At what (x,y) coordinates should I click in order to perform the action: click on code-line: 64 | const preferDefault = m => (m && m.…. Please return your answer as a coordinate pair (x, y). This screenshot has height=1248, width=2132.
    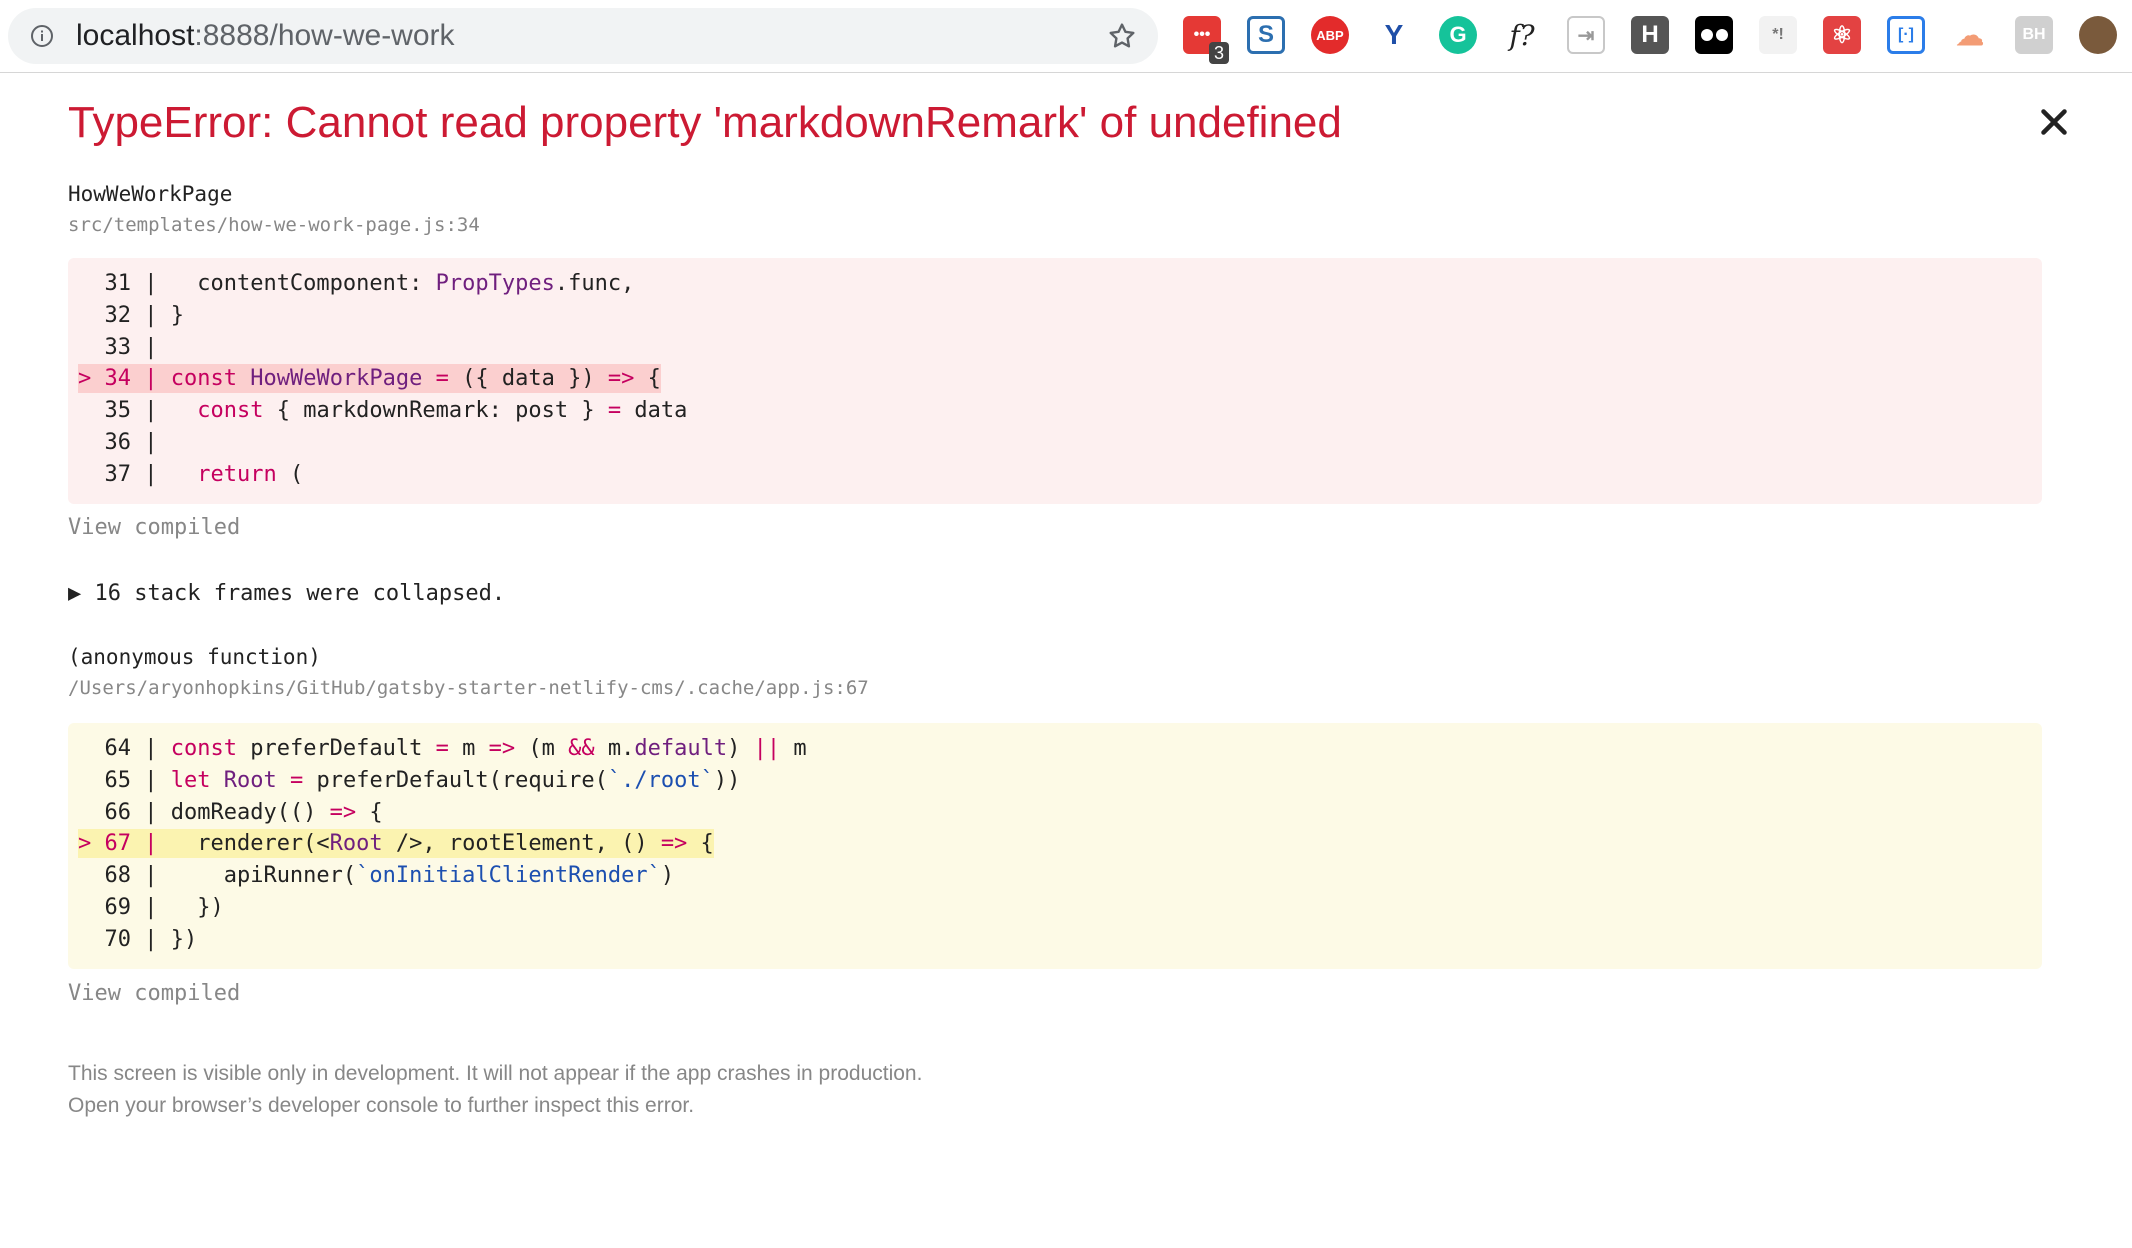
    Looking at the image, I should click on (442, 748).